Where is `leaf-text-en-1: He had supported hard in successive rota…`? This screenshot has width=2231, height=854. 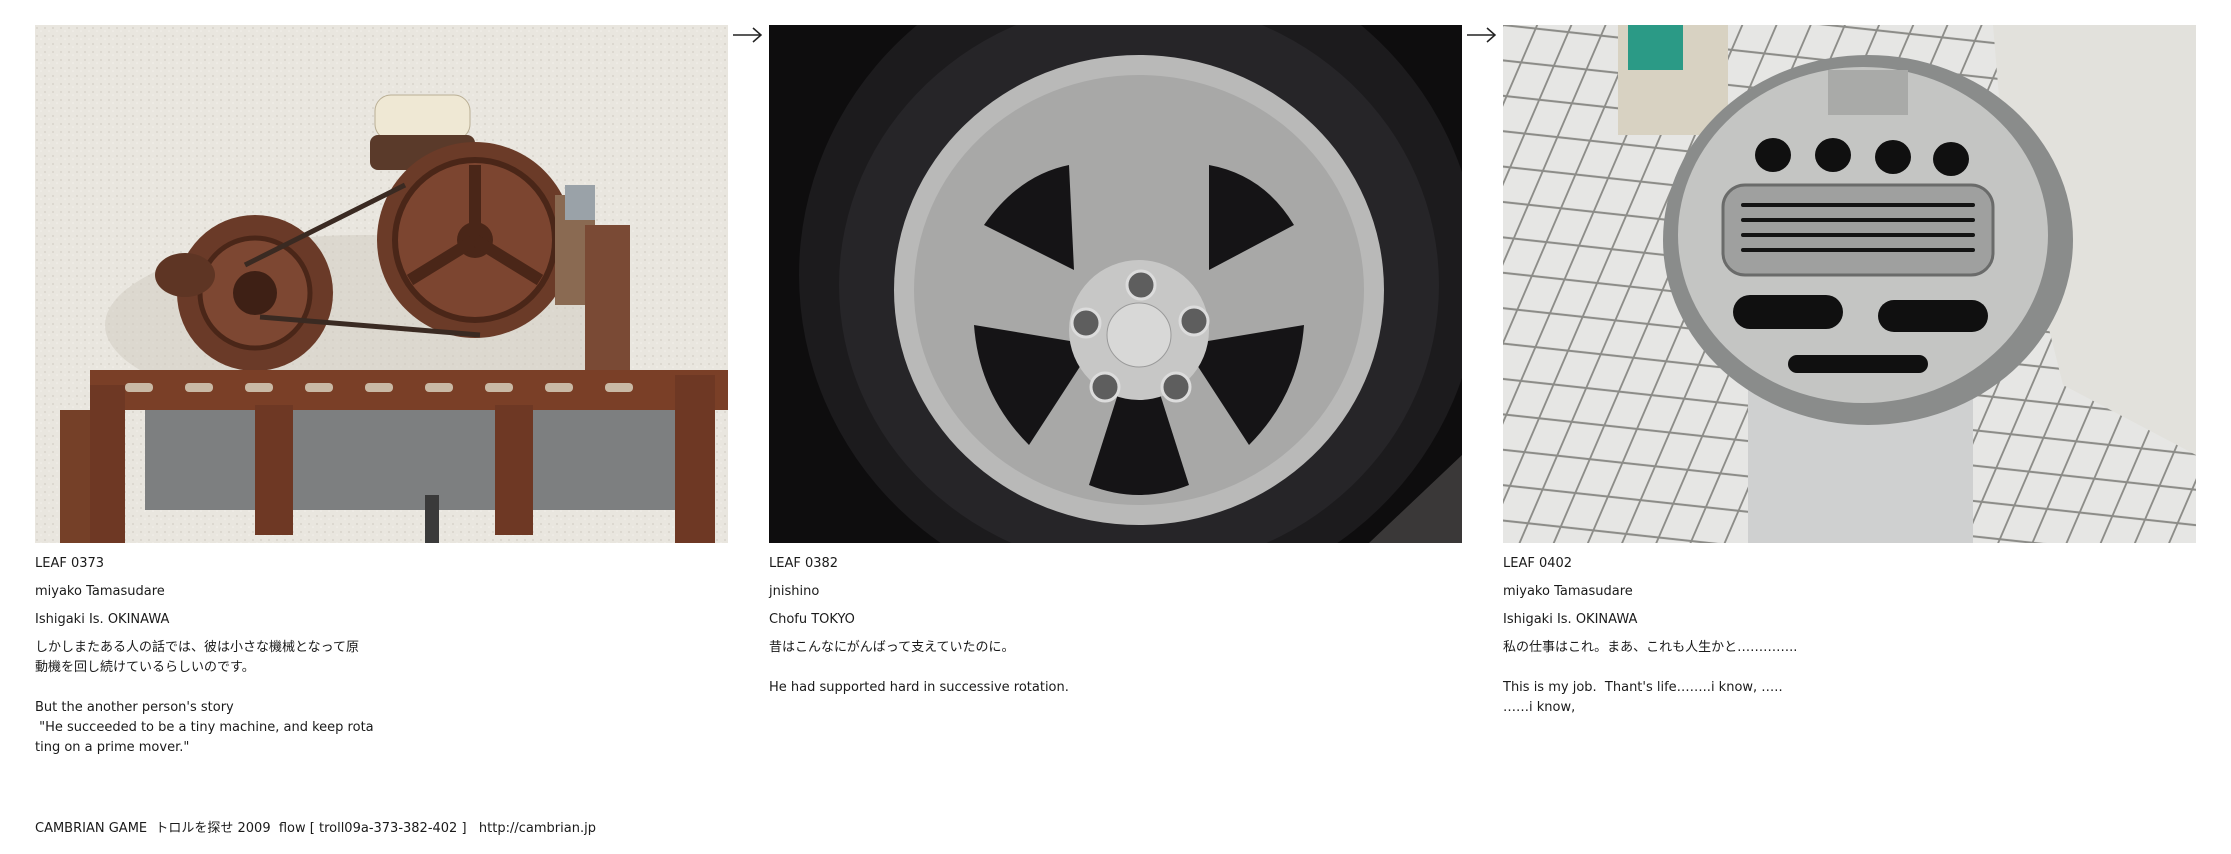
leaf-text-en-1: He had supported hard in successive rota… is located at coordinates (919, 687).